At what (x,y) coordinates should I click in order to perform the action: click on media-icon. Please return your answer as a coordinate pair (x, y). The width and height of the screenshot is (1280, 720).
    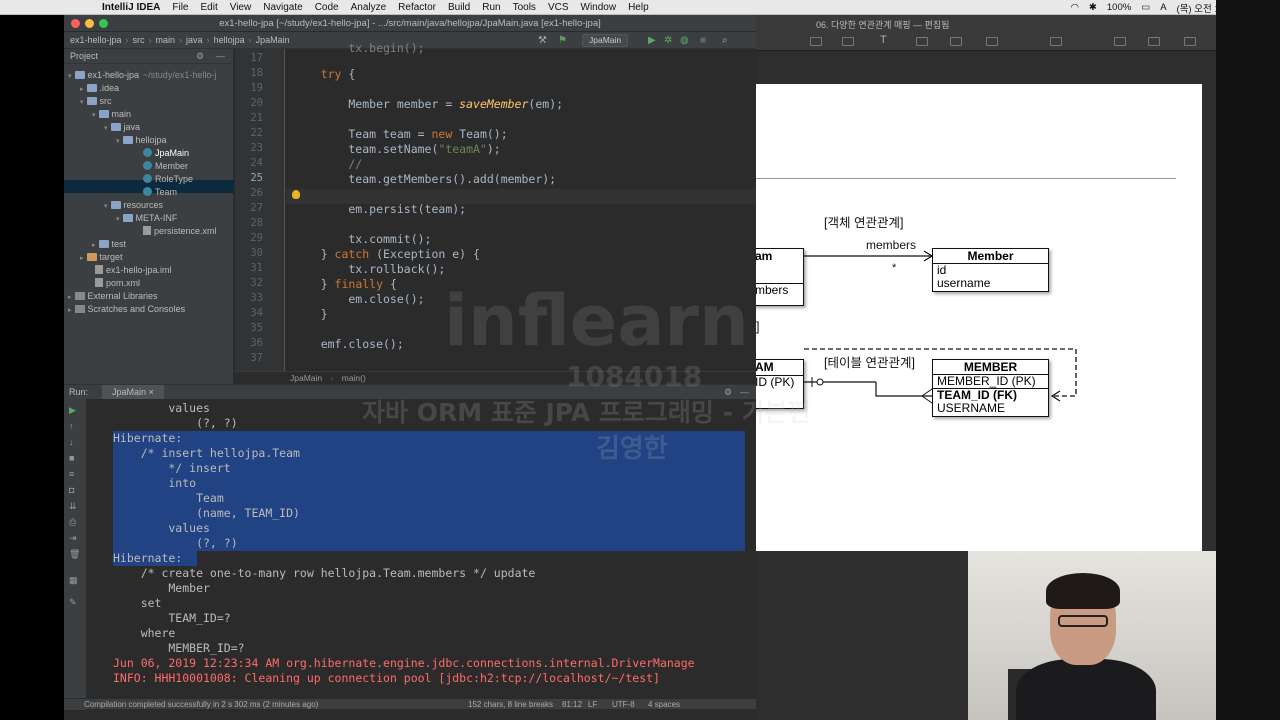
    Looking at the image, I should click on (956, 41).